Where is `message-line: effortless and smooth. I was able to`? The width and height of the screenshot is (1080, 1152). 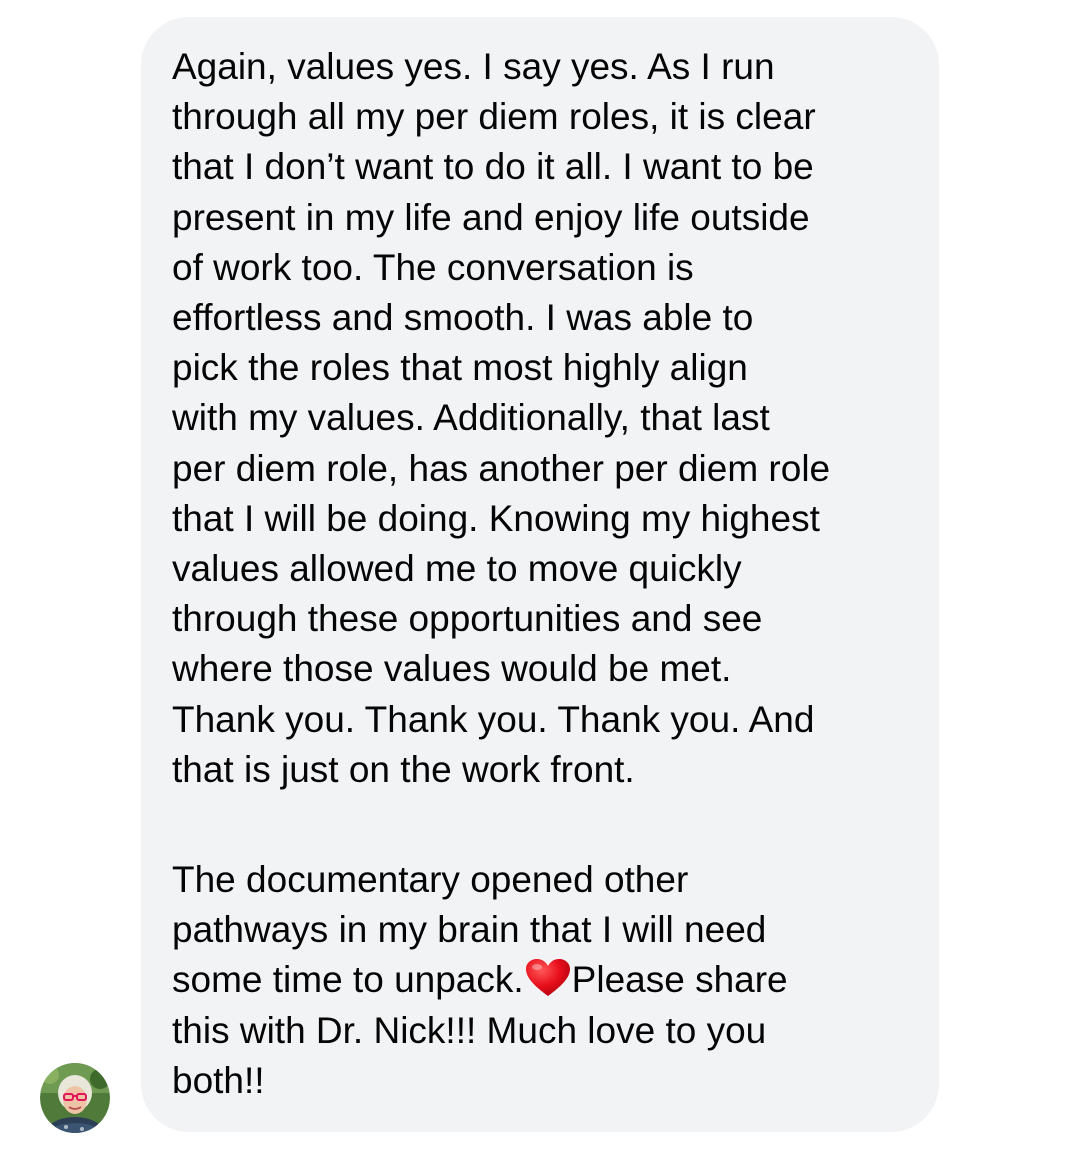
message-line: effortless and smooth. I was able to is located at coordinates (463, 318).